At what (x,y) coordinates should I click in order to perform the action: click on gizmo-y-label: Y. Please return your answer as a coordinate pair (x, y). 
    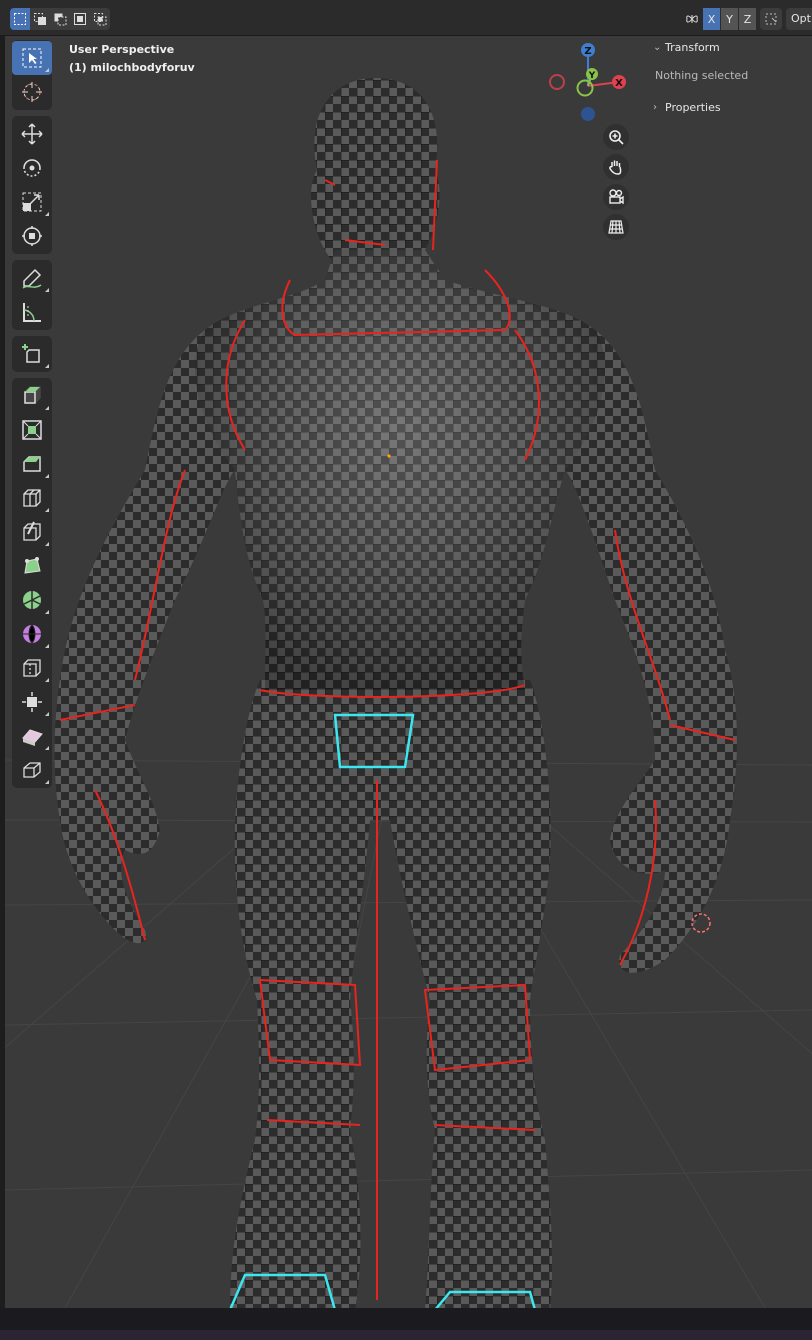
    Looking at the image, I should click on (592, 76).